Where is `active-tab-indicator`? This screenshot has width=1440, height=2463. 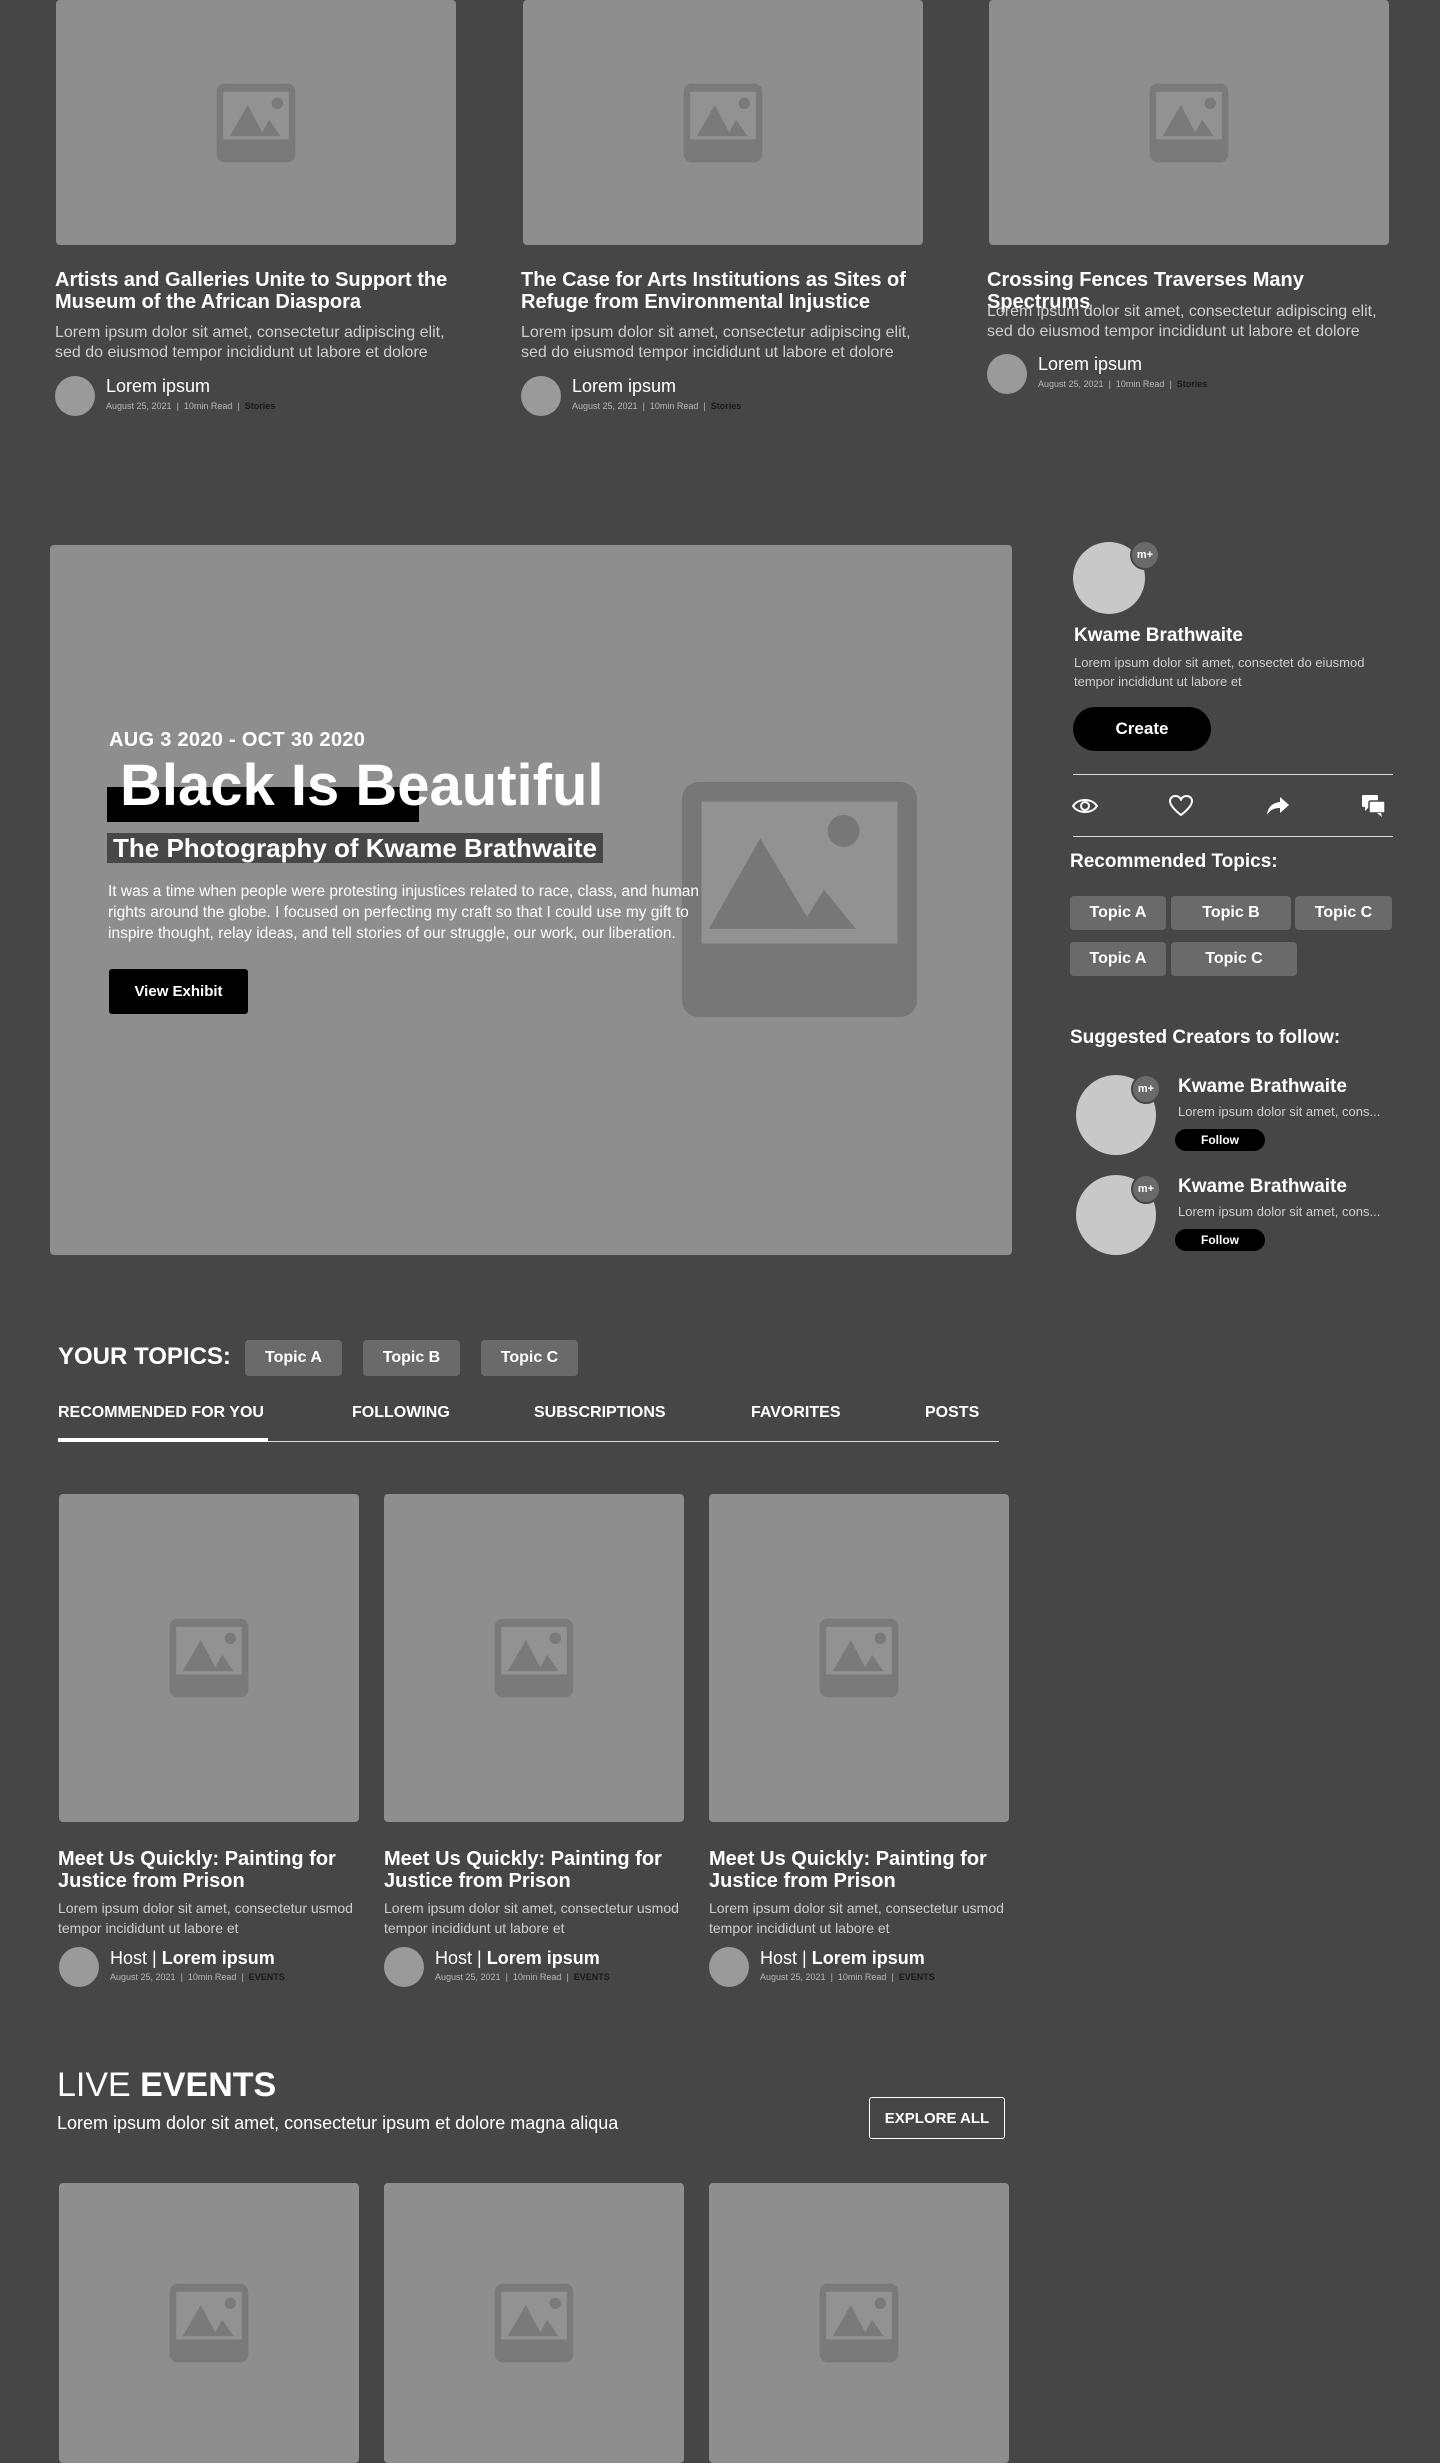
active-tab-indicator is located at coordinates (163, 1440).